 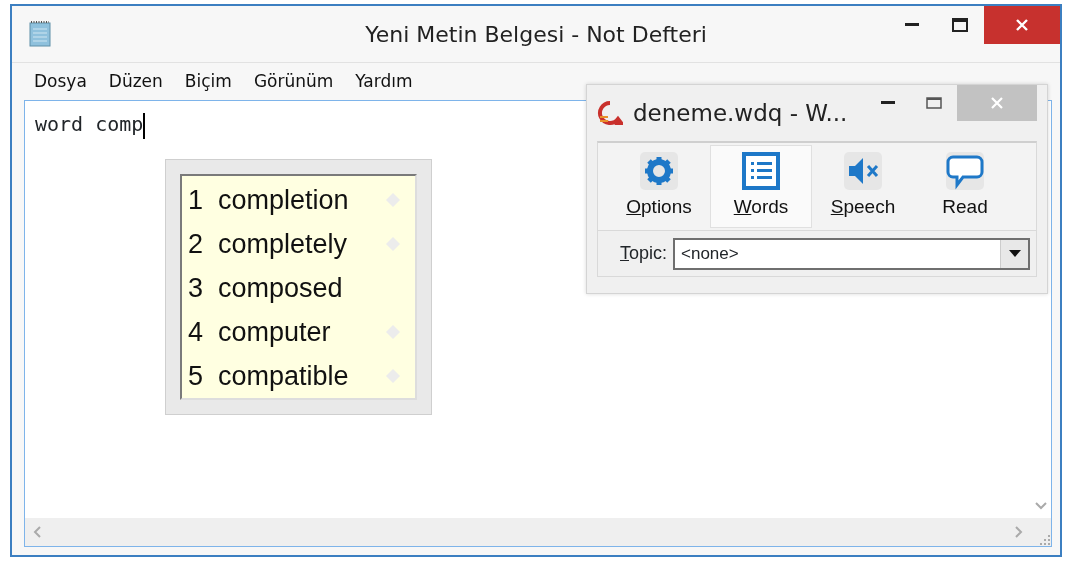 What do you see at coordinates (301, 200) in the screenshot?
I see `suggestion-word: completion` at bounding box center [301, 200].